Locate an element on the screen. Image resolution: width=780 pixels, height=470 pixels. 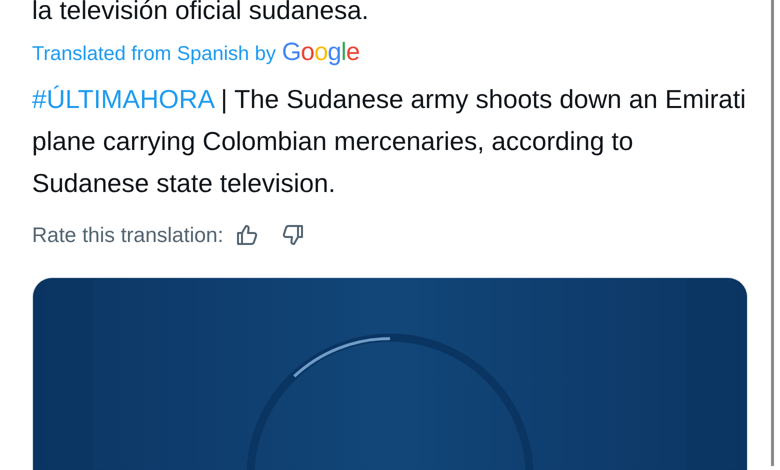
tweet-text: la televisión oficial sudanesa. is located at coordinates (201, 12).